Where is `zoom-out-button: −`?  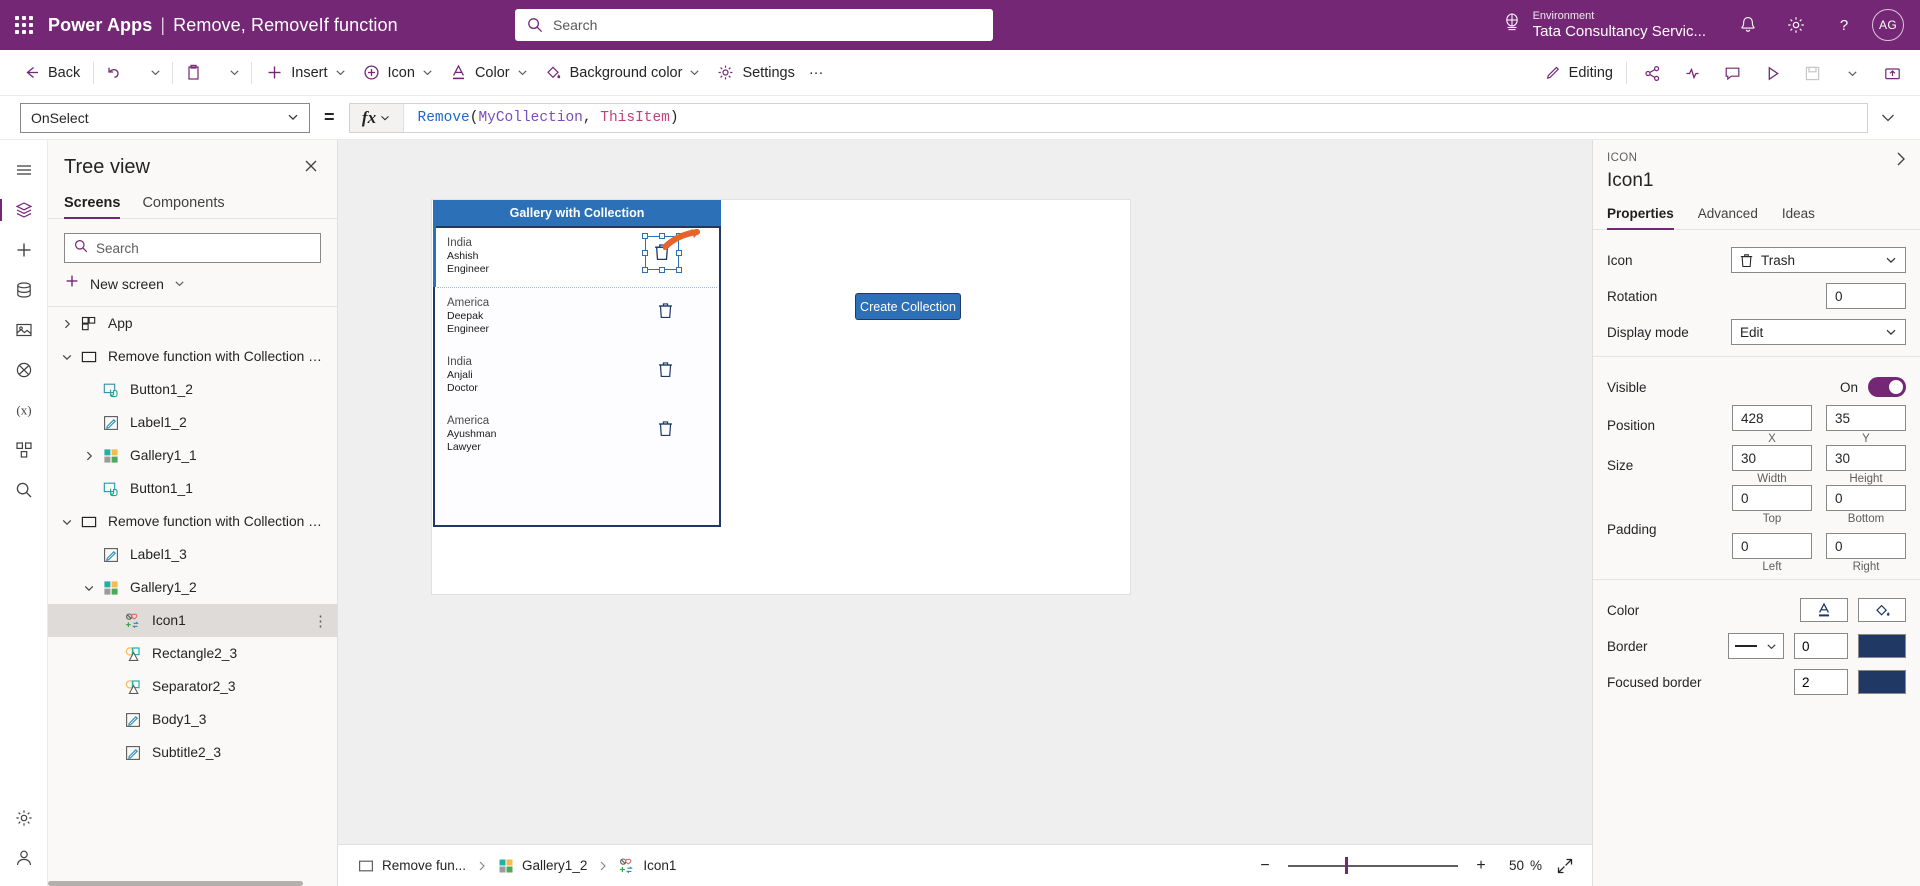 zoom-out-button: − is located at coordinates (1265, 866).